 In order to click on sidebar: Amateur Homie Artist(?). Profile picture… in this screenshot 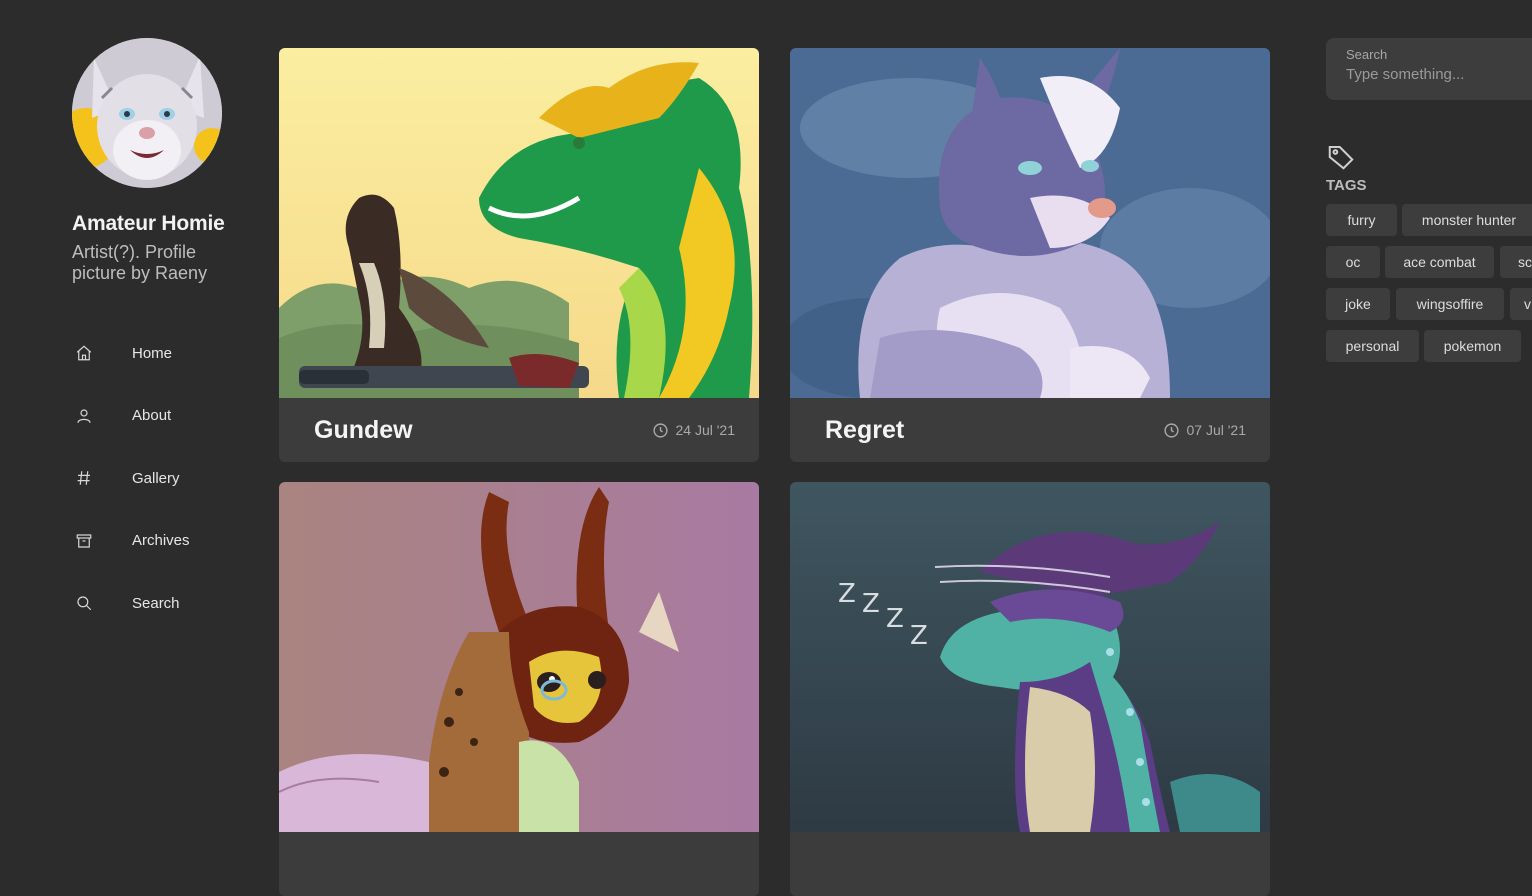, I will do `click(162, 336)`.